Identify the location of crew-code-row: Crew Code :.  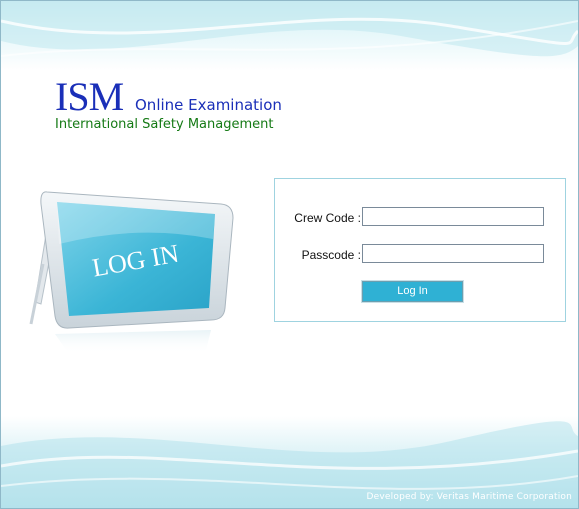
(420, 218).